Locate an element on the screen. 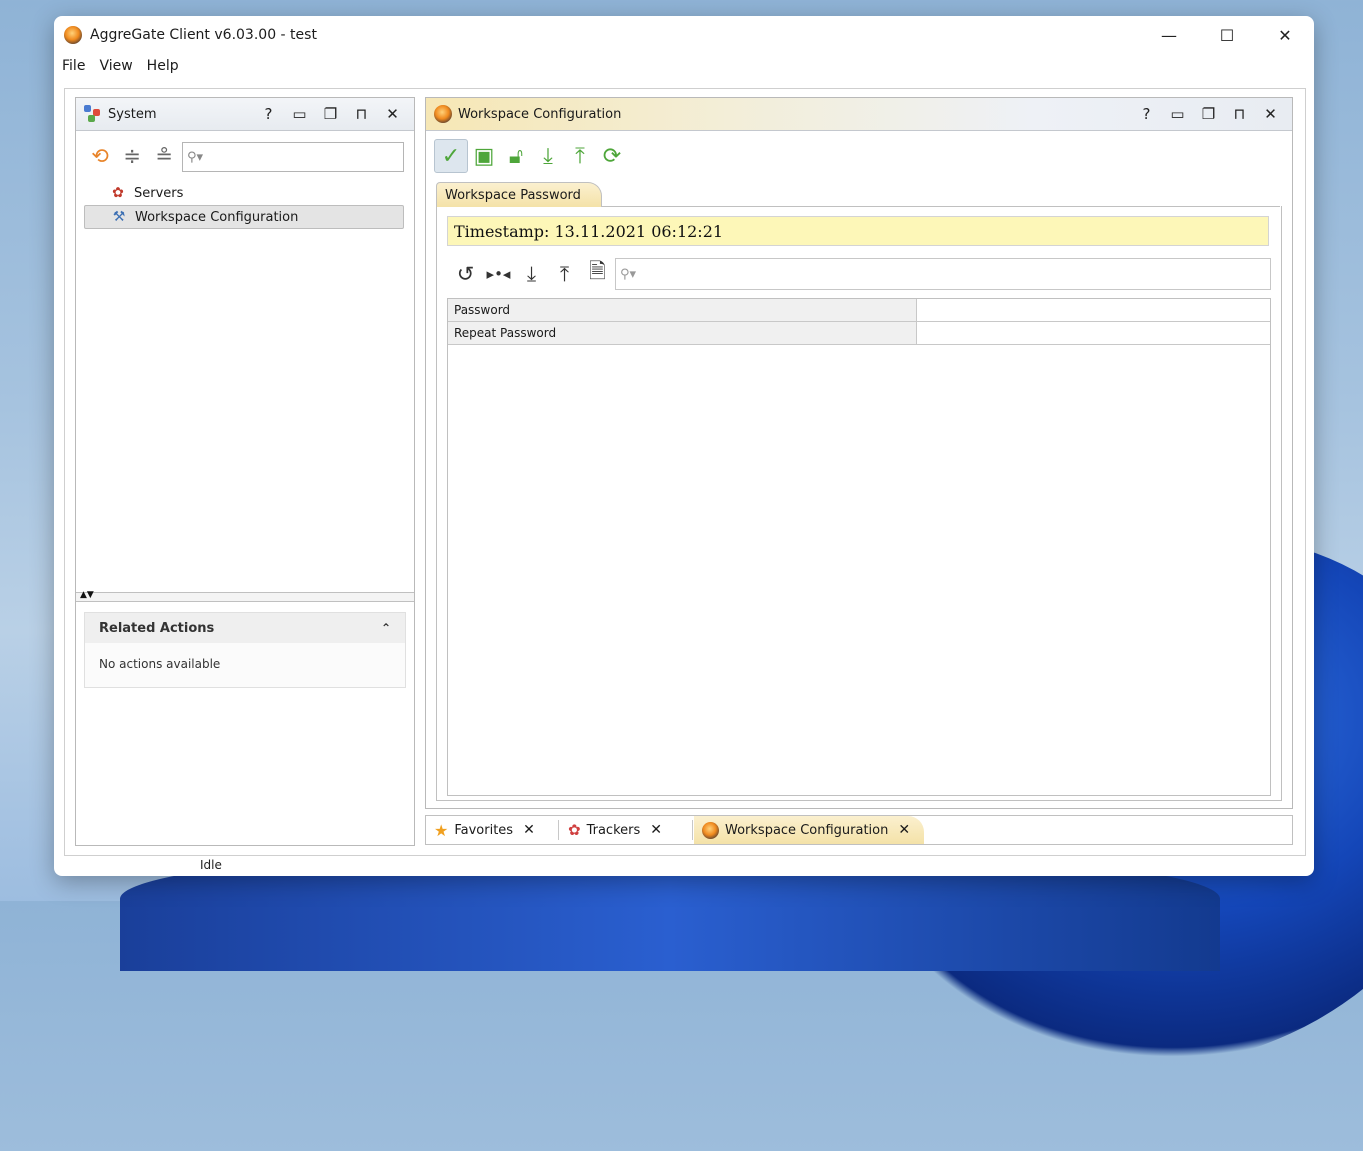 This screenshot has height=1151, width=1363. tab-label: Workspace Password is located at coordinates (513, 195).